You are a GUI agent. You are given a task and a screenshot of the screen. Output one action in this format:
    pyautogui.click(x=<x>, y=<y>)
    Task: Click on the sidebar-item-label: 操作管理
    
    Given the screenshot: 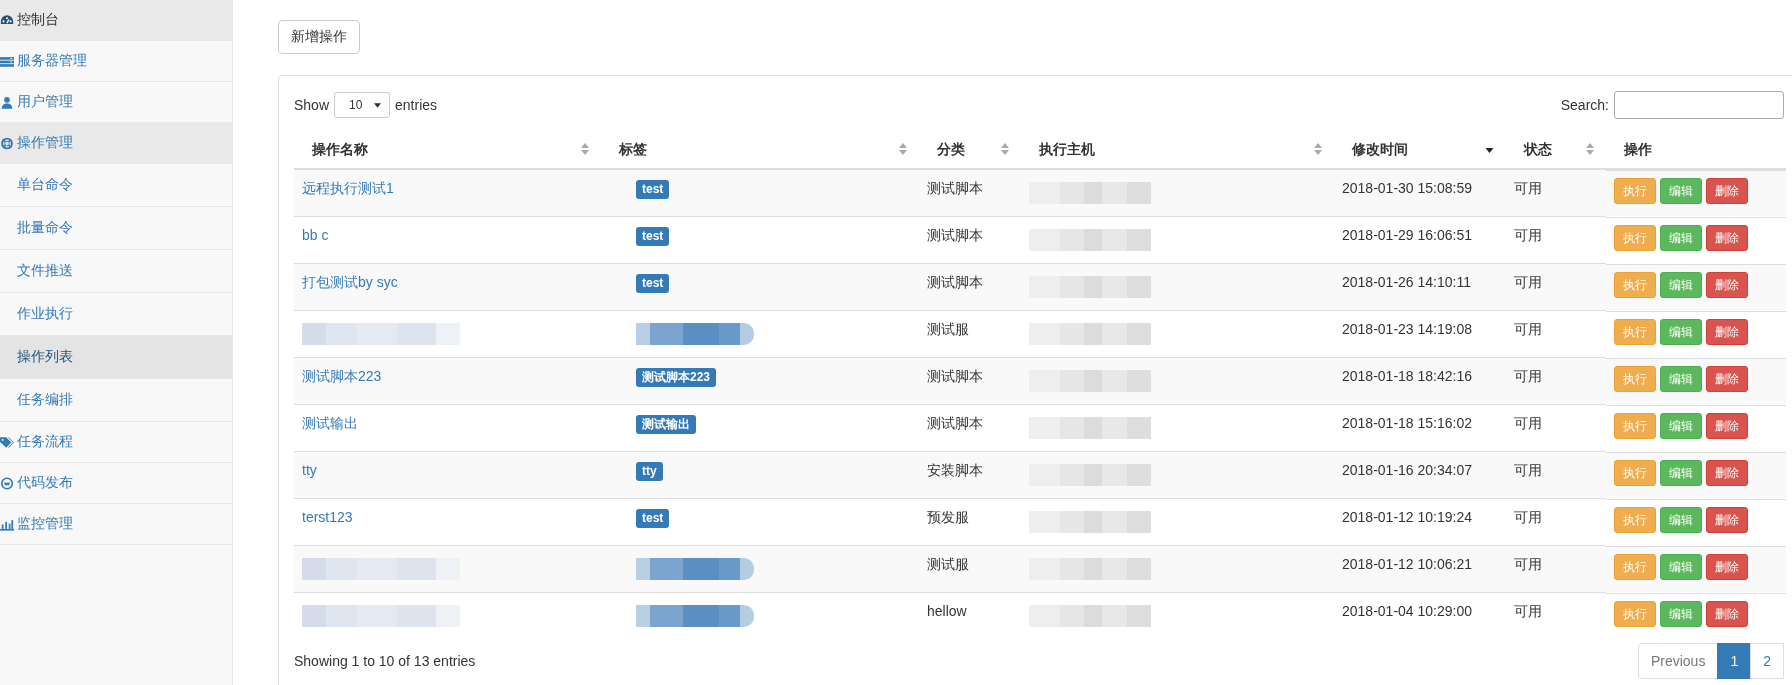 What is the action you would take?
    pyautogui.click(x=45, y=143)
    